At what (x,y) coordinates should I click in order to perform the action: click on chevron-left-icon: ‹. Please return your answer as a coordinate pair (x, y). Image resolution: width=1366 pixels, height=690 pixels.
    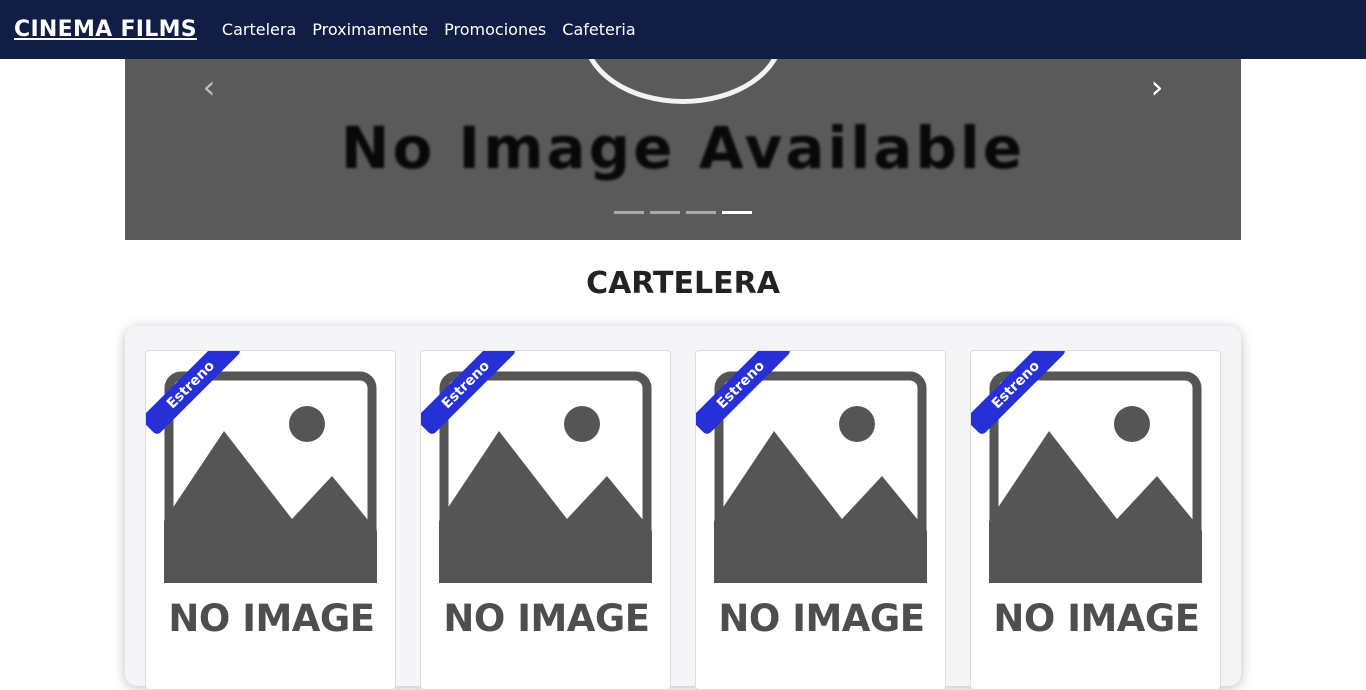
    Looking at the image, I should click on (209, 87).